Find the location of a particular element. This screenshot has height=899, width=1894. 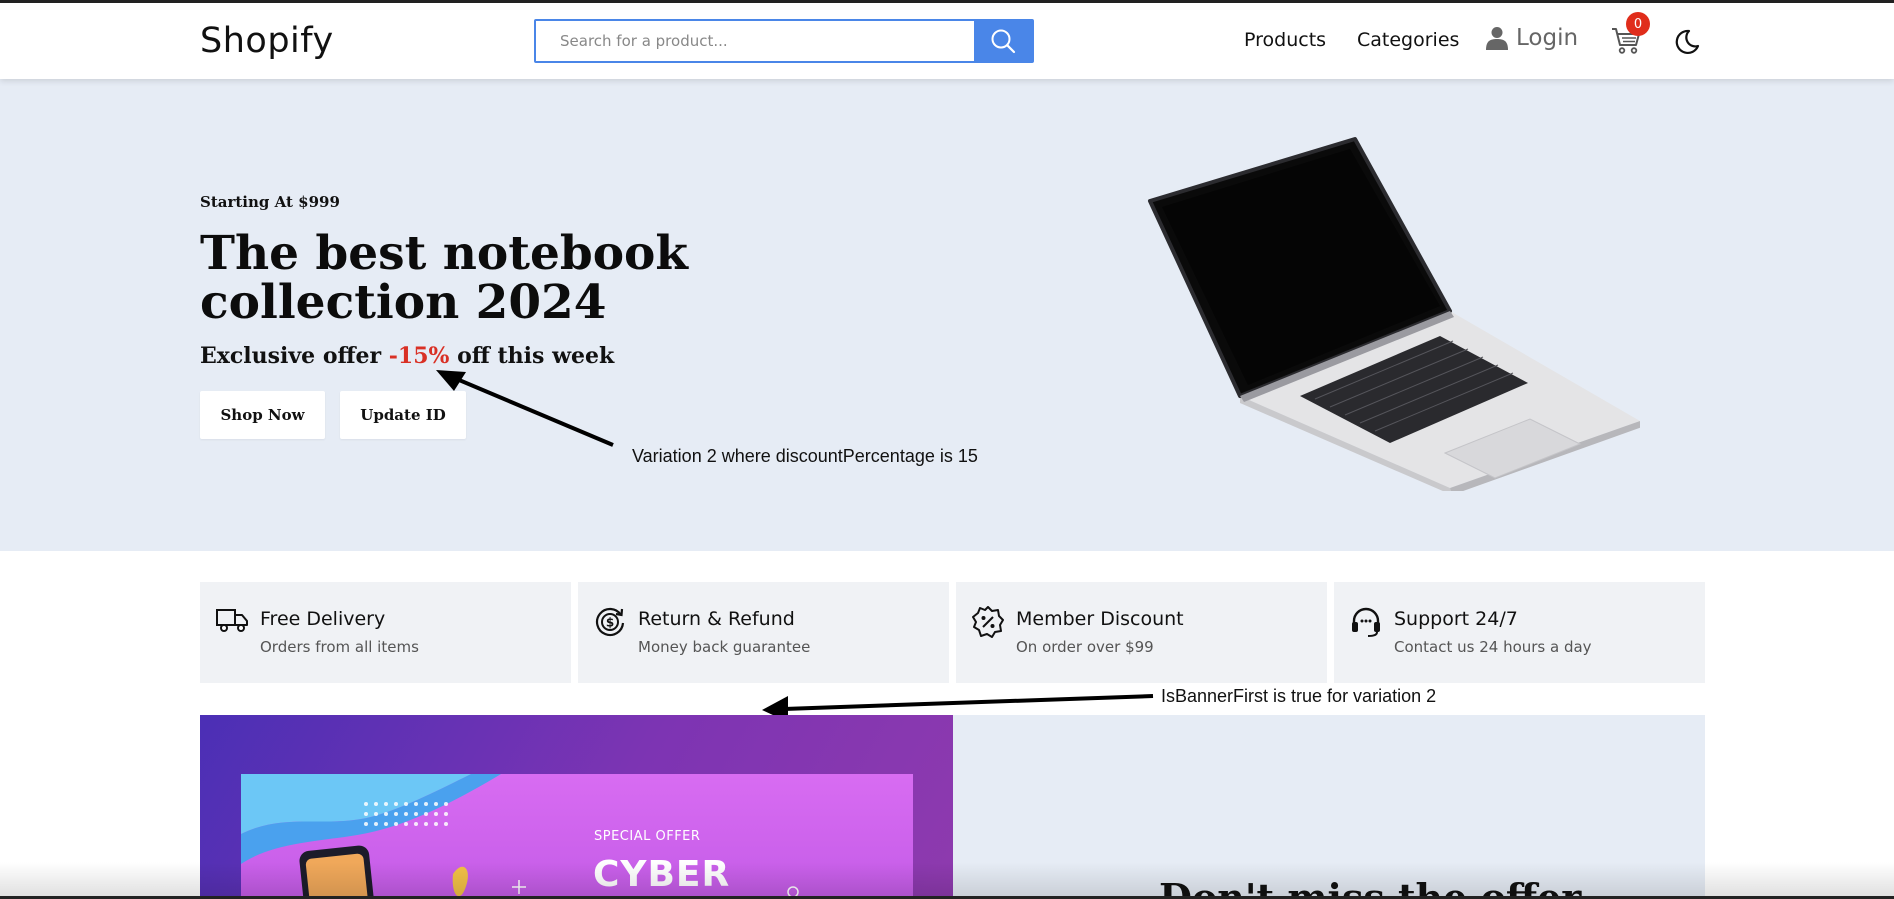

site-logo: Shopify is located at coordinates (267, 41).